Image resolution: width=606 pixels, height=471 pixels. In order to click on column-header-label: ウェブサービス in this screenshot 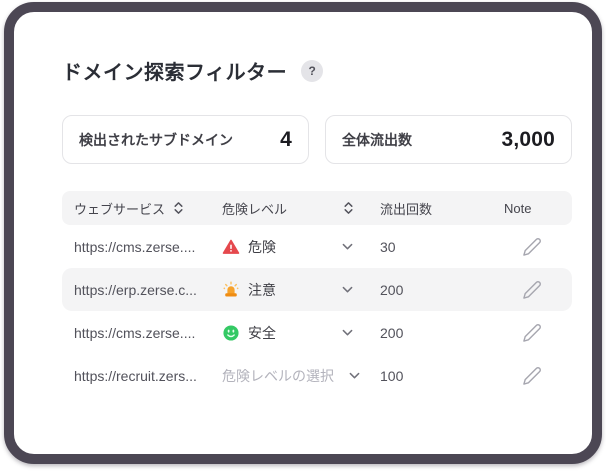, I will do `click(120, 209)`.